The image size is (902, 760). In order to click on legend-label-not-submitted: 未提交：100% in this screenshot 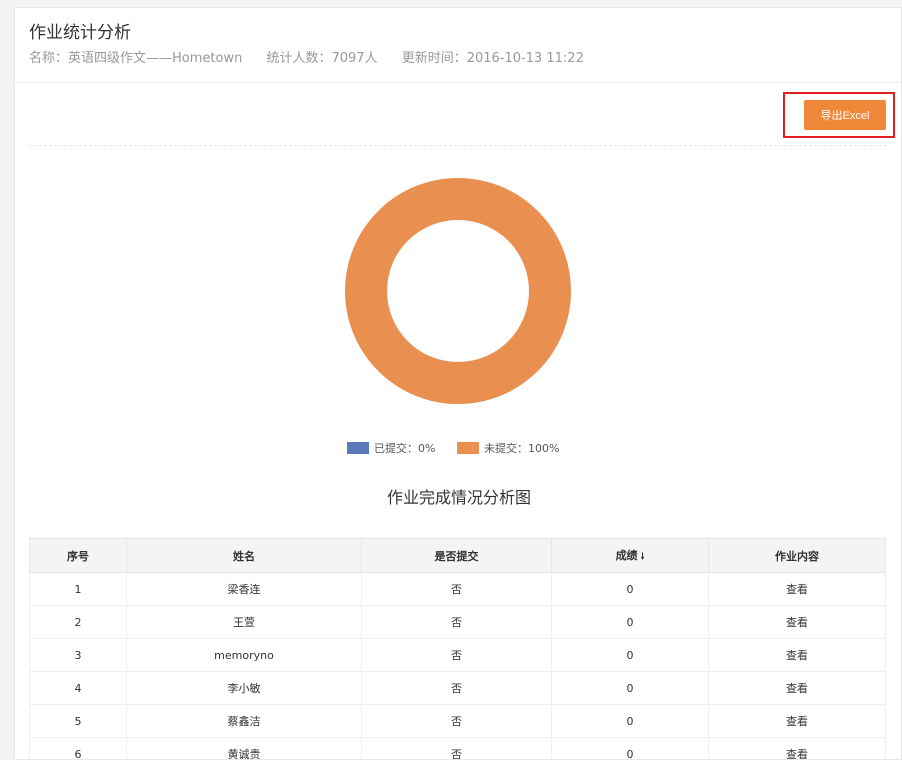, I will do `click(521, 448)`.